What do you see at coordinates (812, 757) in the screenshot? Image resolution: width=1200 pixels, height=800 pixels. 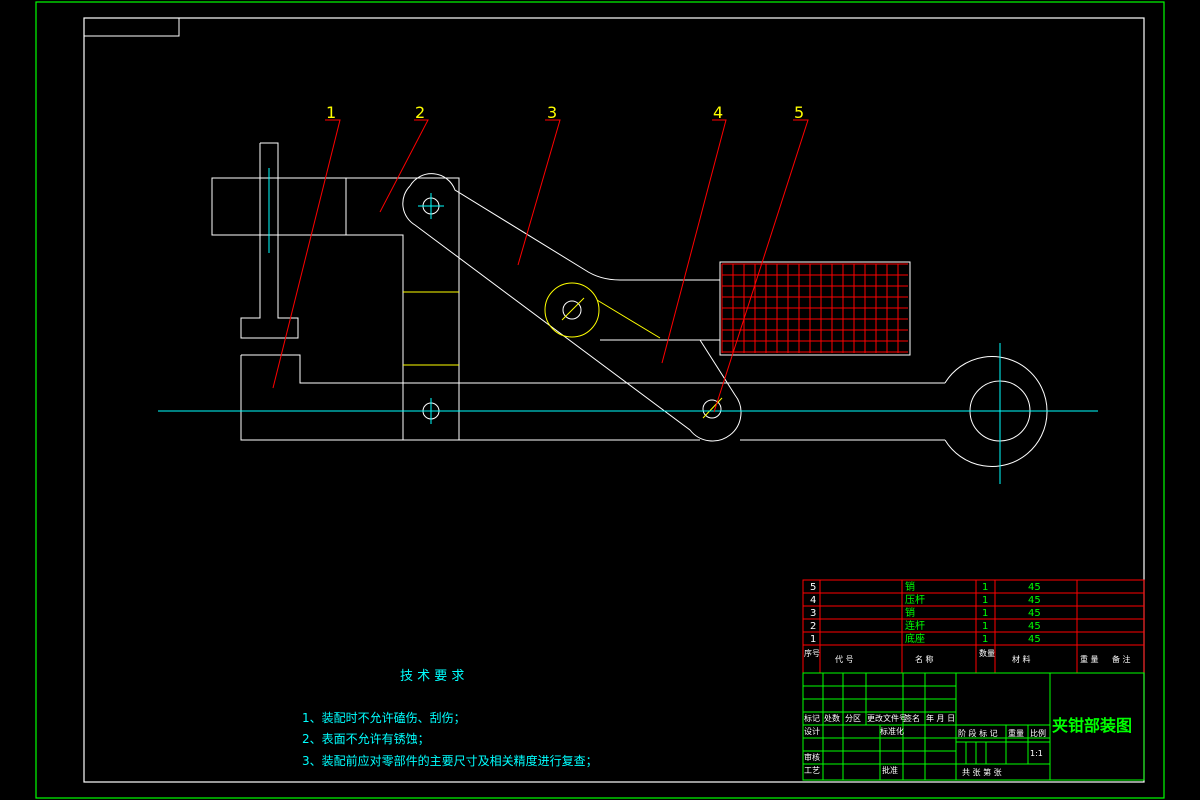 I see `svg-text: 审核` at bounding box center [812, 757].